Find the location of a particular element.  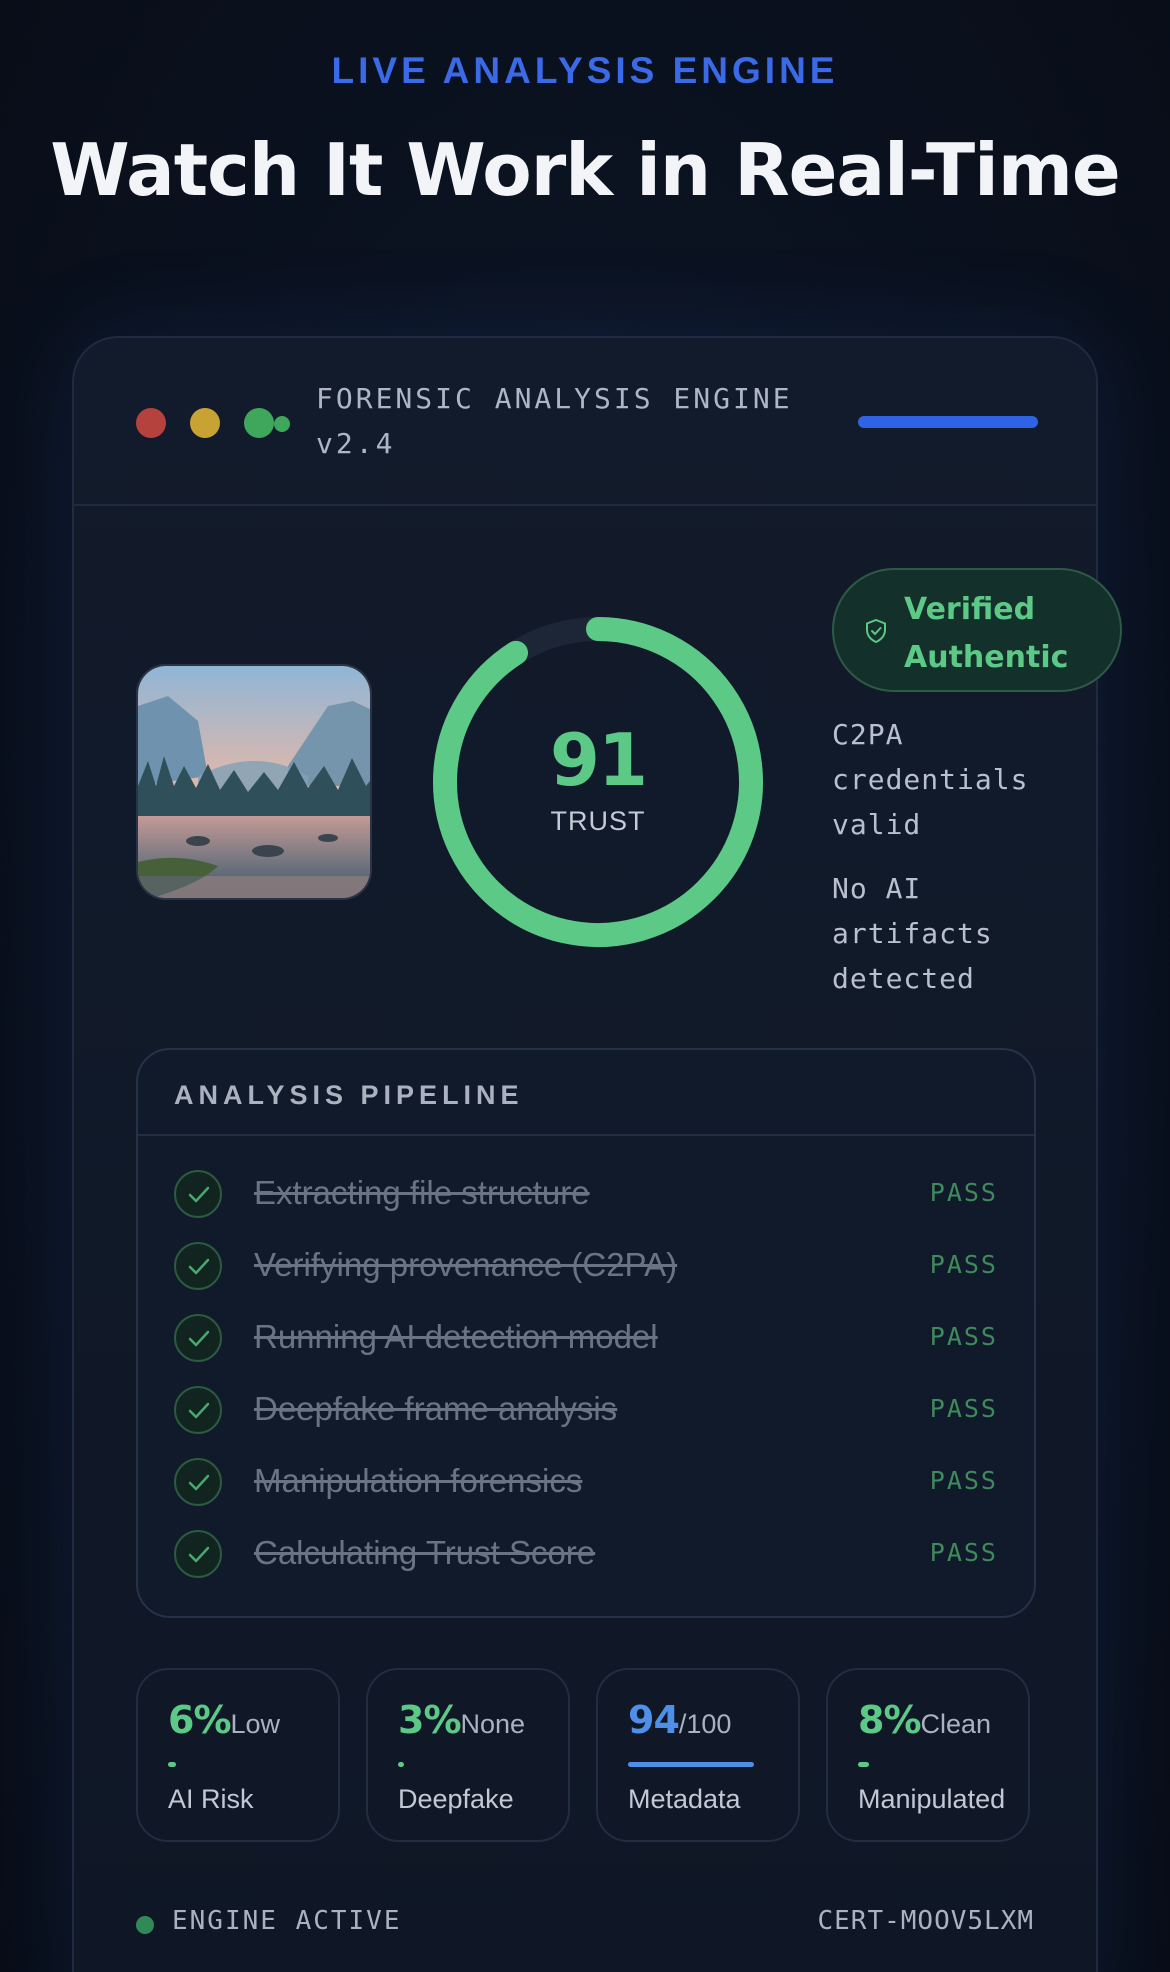

engine-status-text: ENGINE ACTIVE is located at coordinates (287, 1921).